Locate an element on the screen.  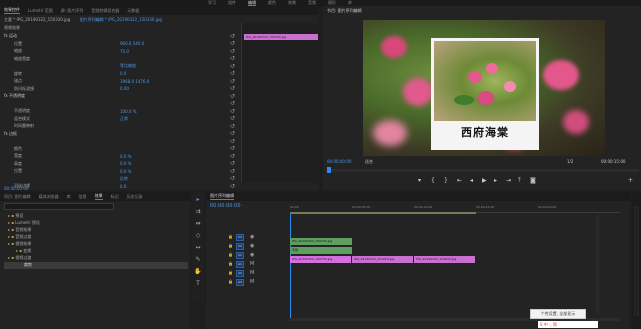
property-value: 1968.0 1476.0 is located at coordinates (134, 81).